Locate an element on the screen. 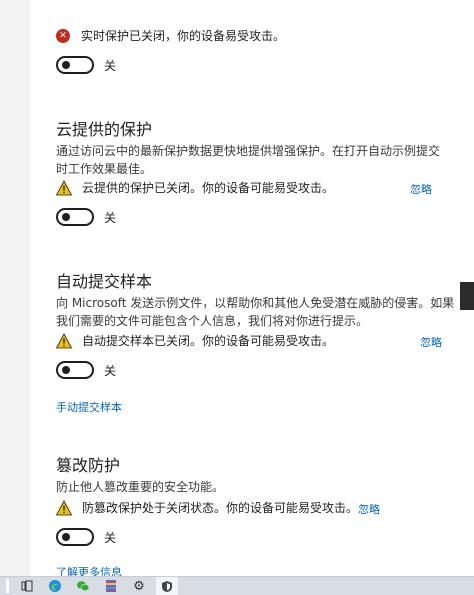 The height and width of the screenshot is (595, 474). error-icon: ✕ is located at coordinates (63, 36).